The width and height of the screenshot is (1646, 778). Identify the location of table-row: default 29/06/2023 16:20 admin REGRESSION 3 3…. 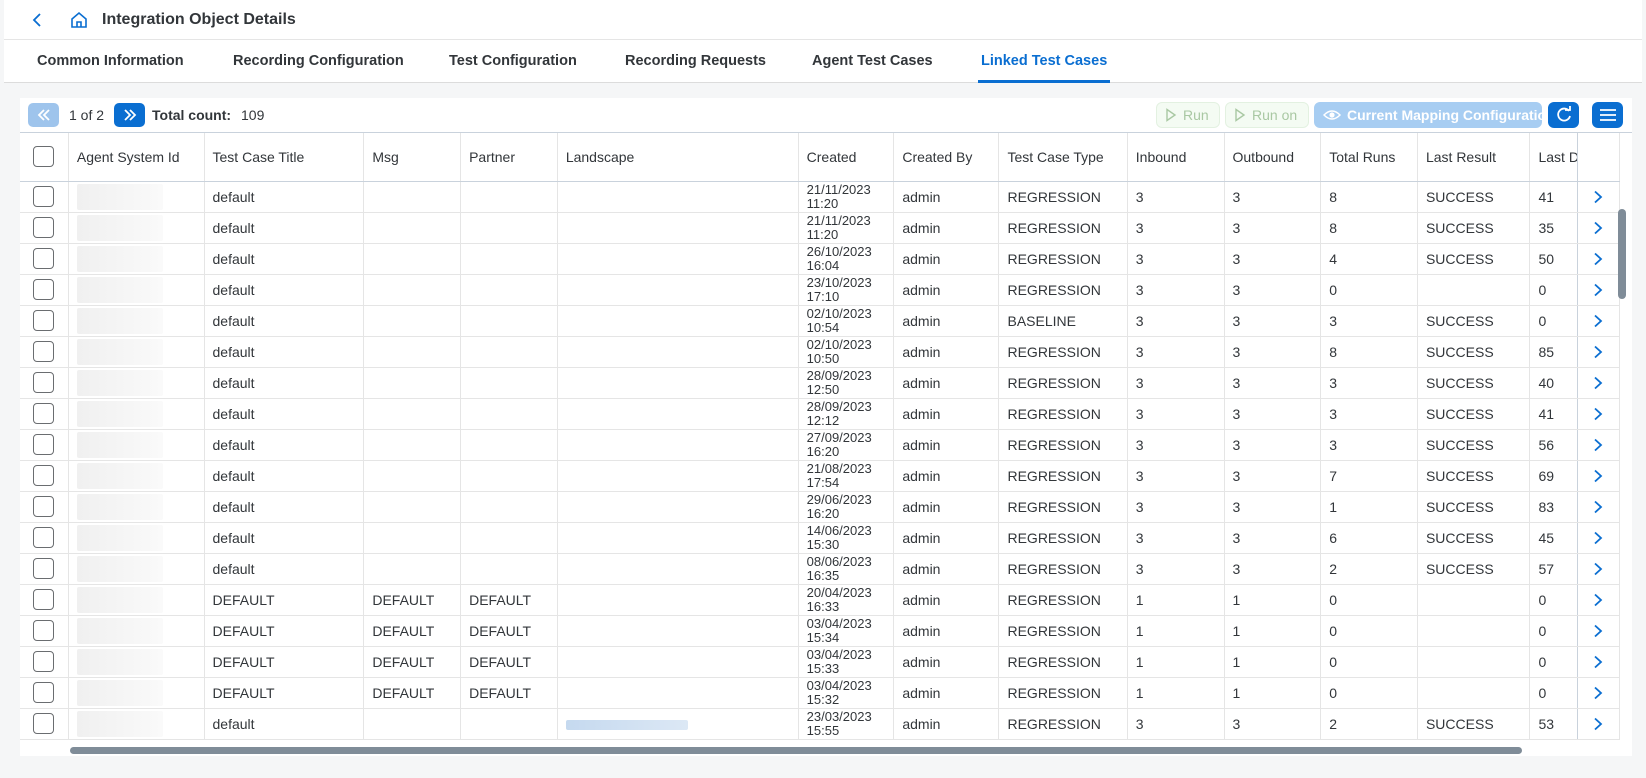
(820, 507).